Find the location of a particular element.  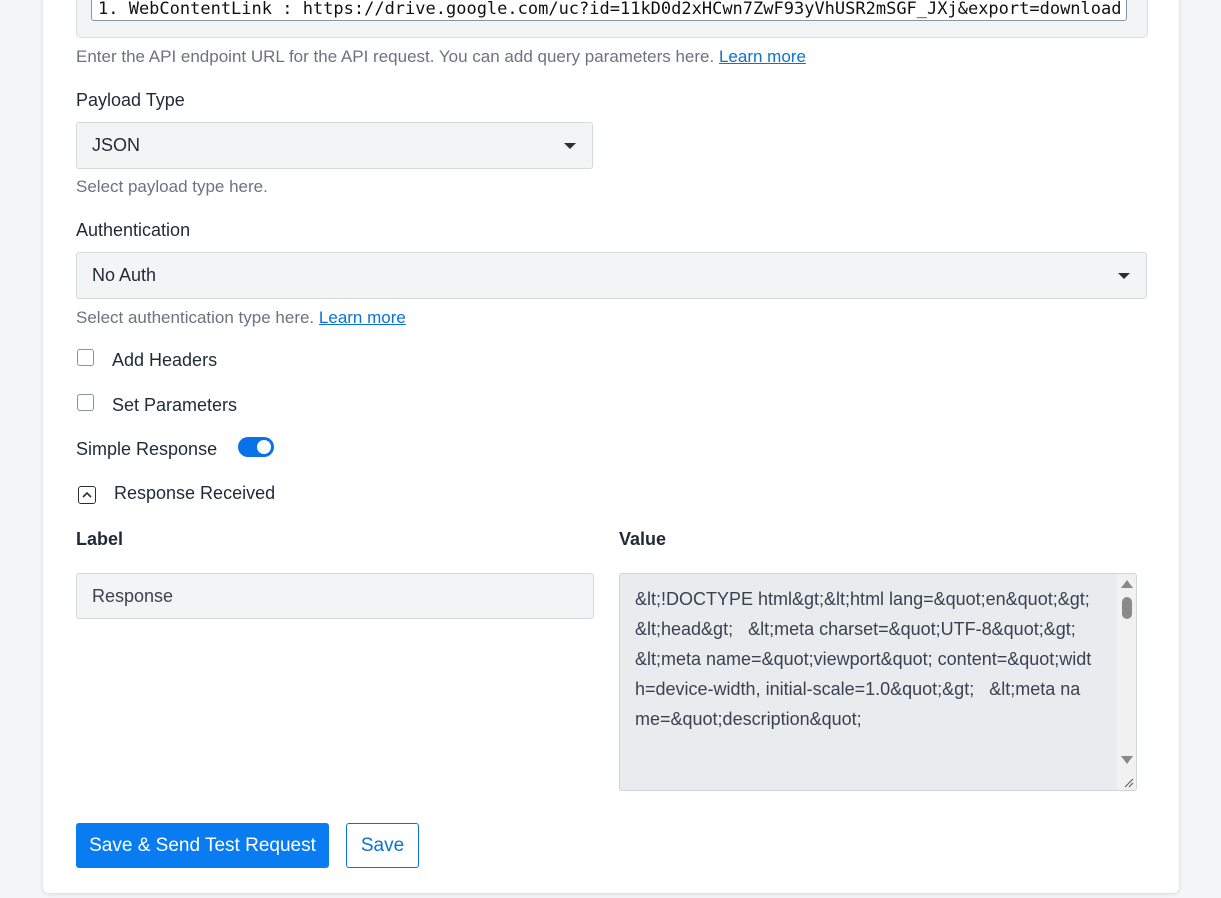

authentication-select: No Auth is located at coordinates (611, 275).